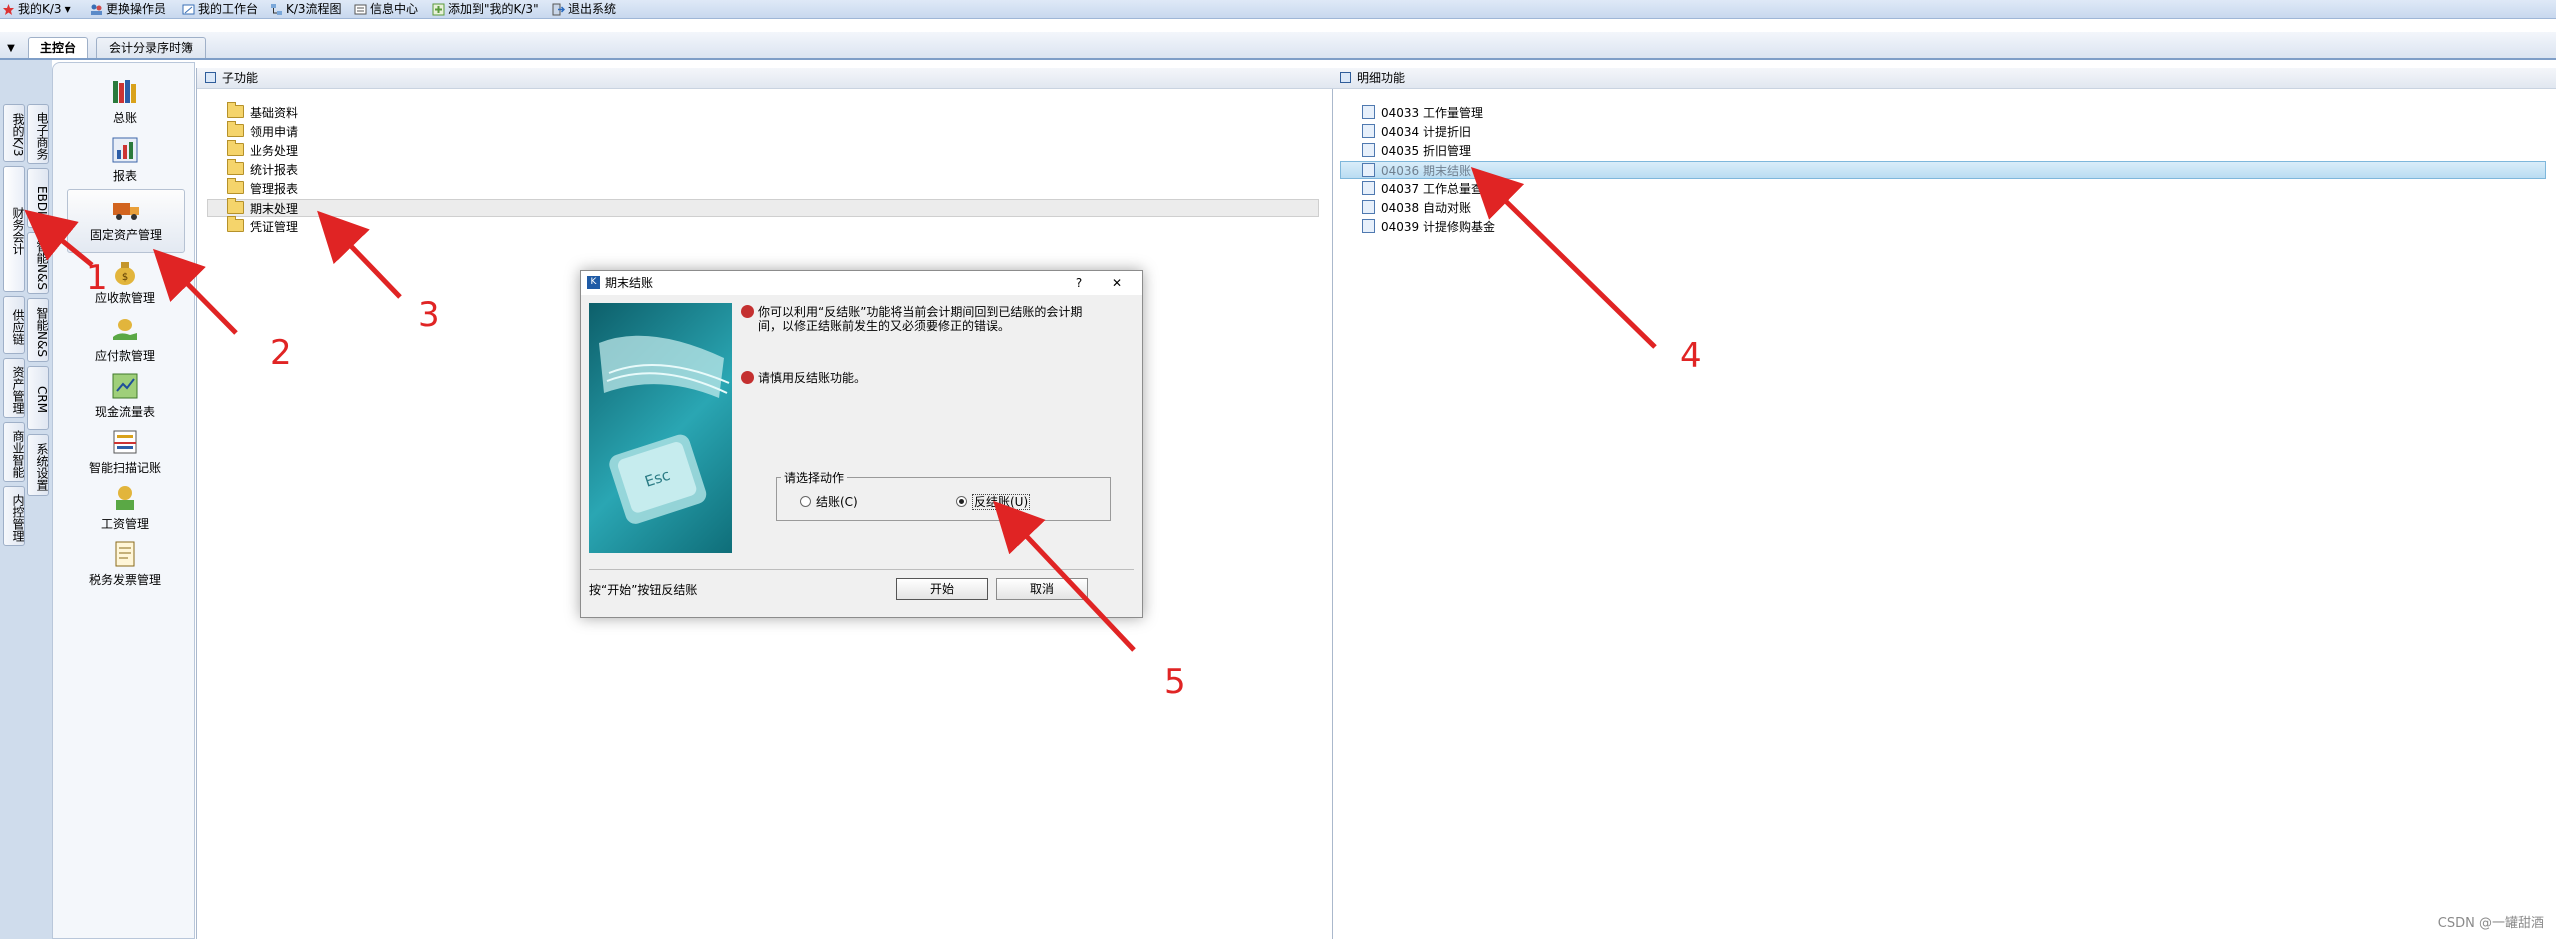 The height and width of the screenshot is (939, 2556). What do you see at coordinates (429, 315) in the screenshot?
I see `annotation-number-3: 3` at bounding box center [429, 315].